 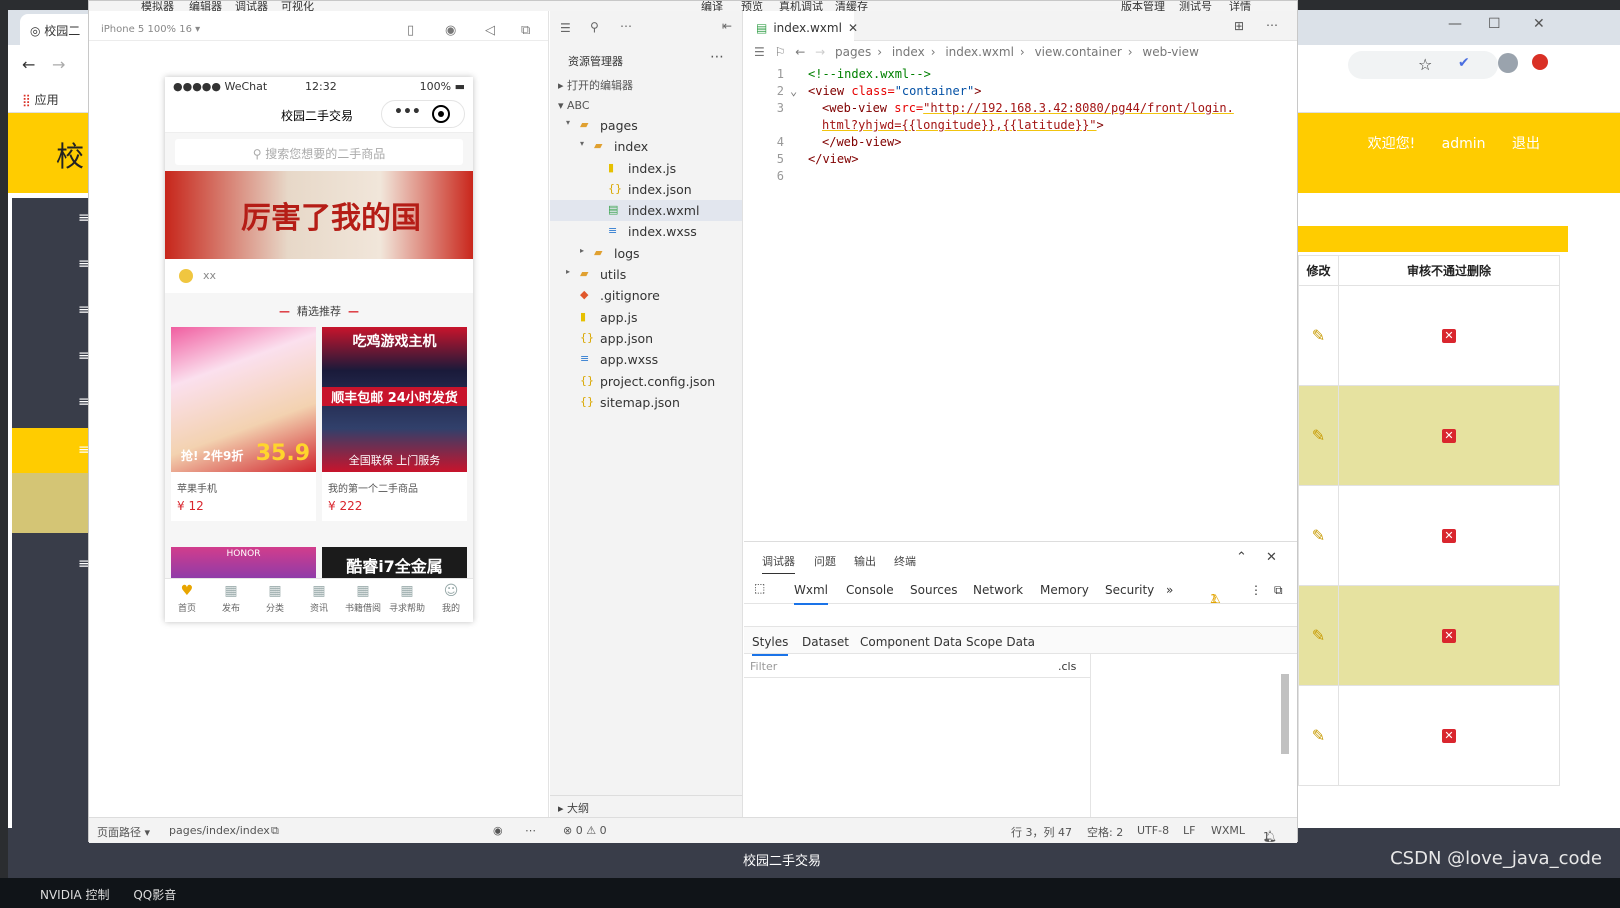 What do you see at coordinates (490, 30) in the screenshot?
I see `volume-icon: ◁` at bounding box center [490, 30].